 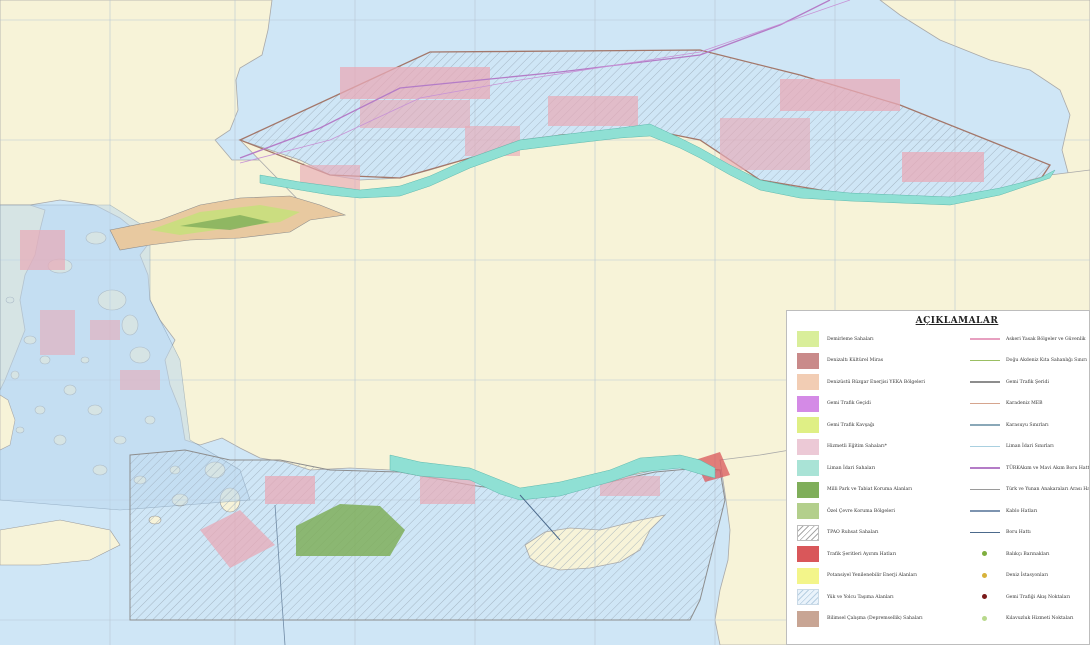 I want to click on legend-line-label: Karadeniz MEB, so click(x=1024, y=403).